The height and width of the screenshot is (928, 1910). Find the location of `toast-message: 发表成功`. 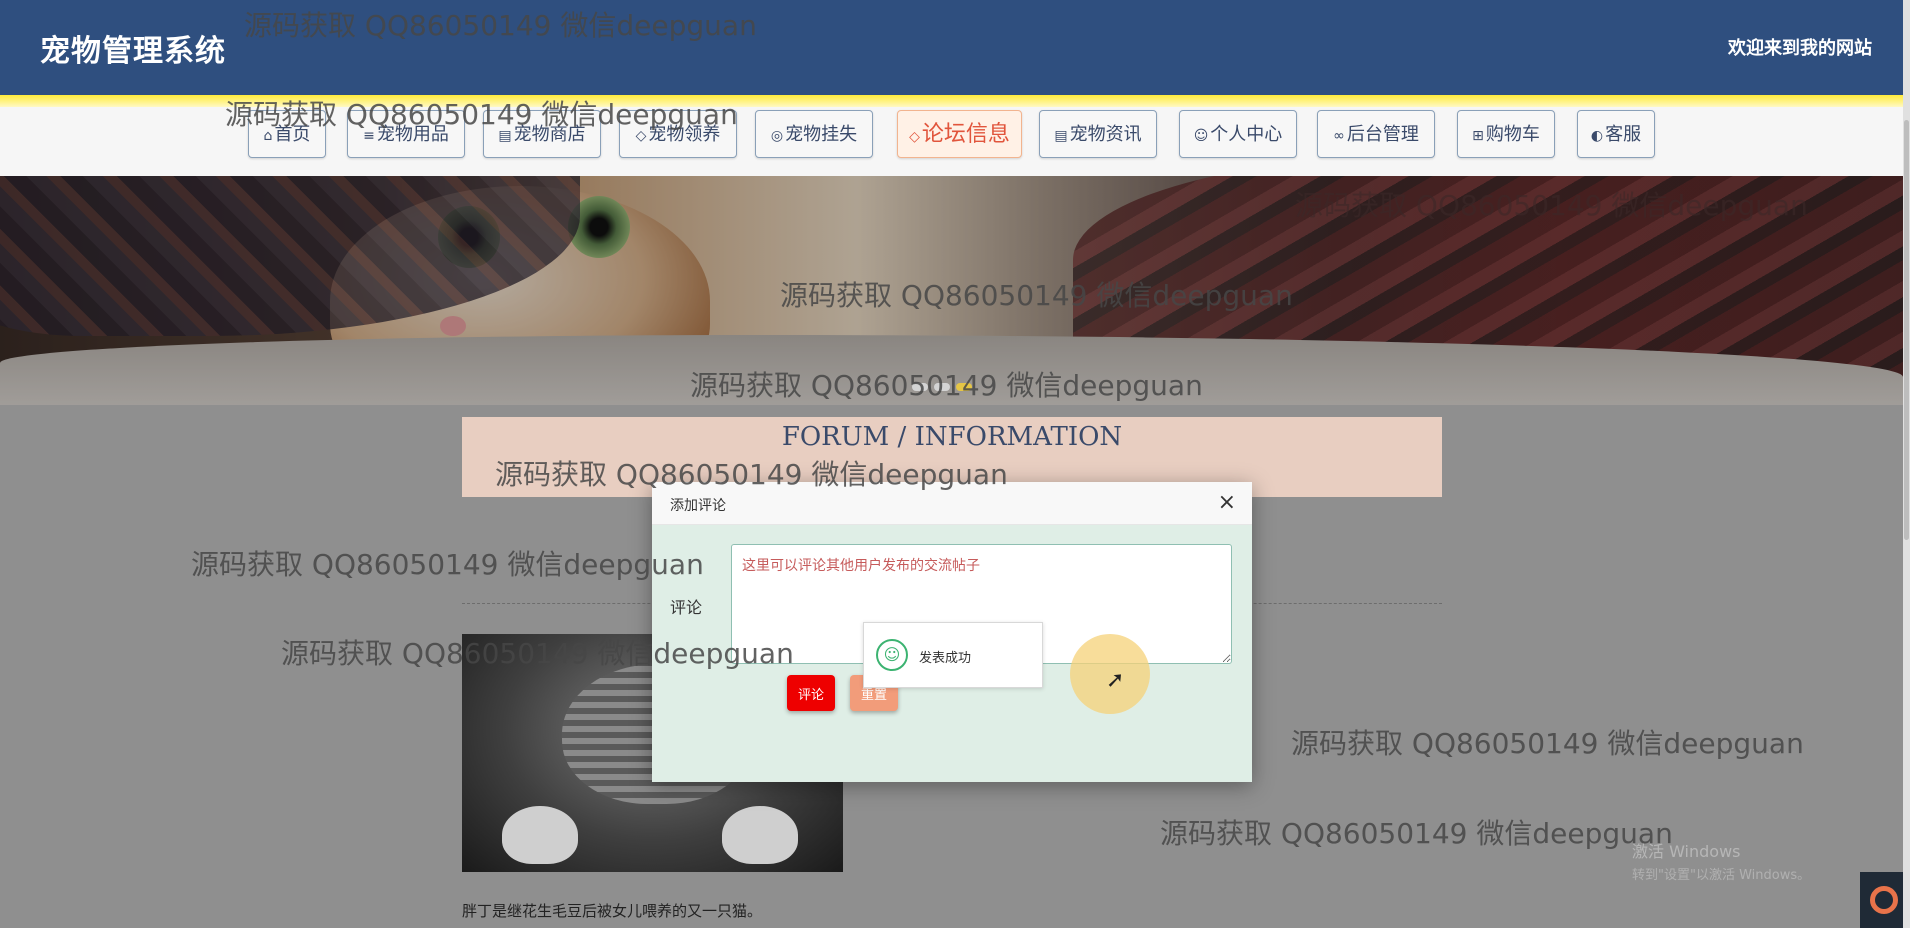

toast-message: 发表成功 is located at coordinates (945, 658).